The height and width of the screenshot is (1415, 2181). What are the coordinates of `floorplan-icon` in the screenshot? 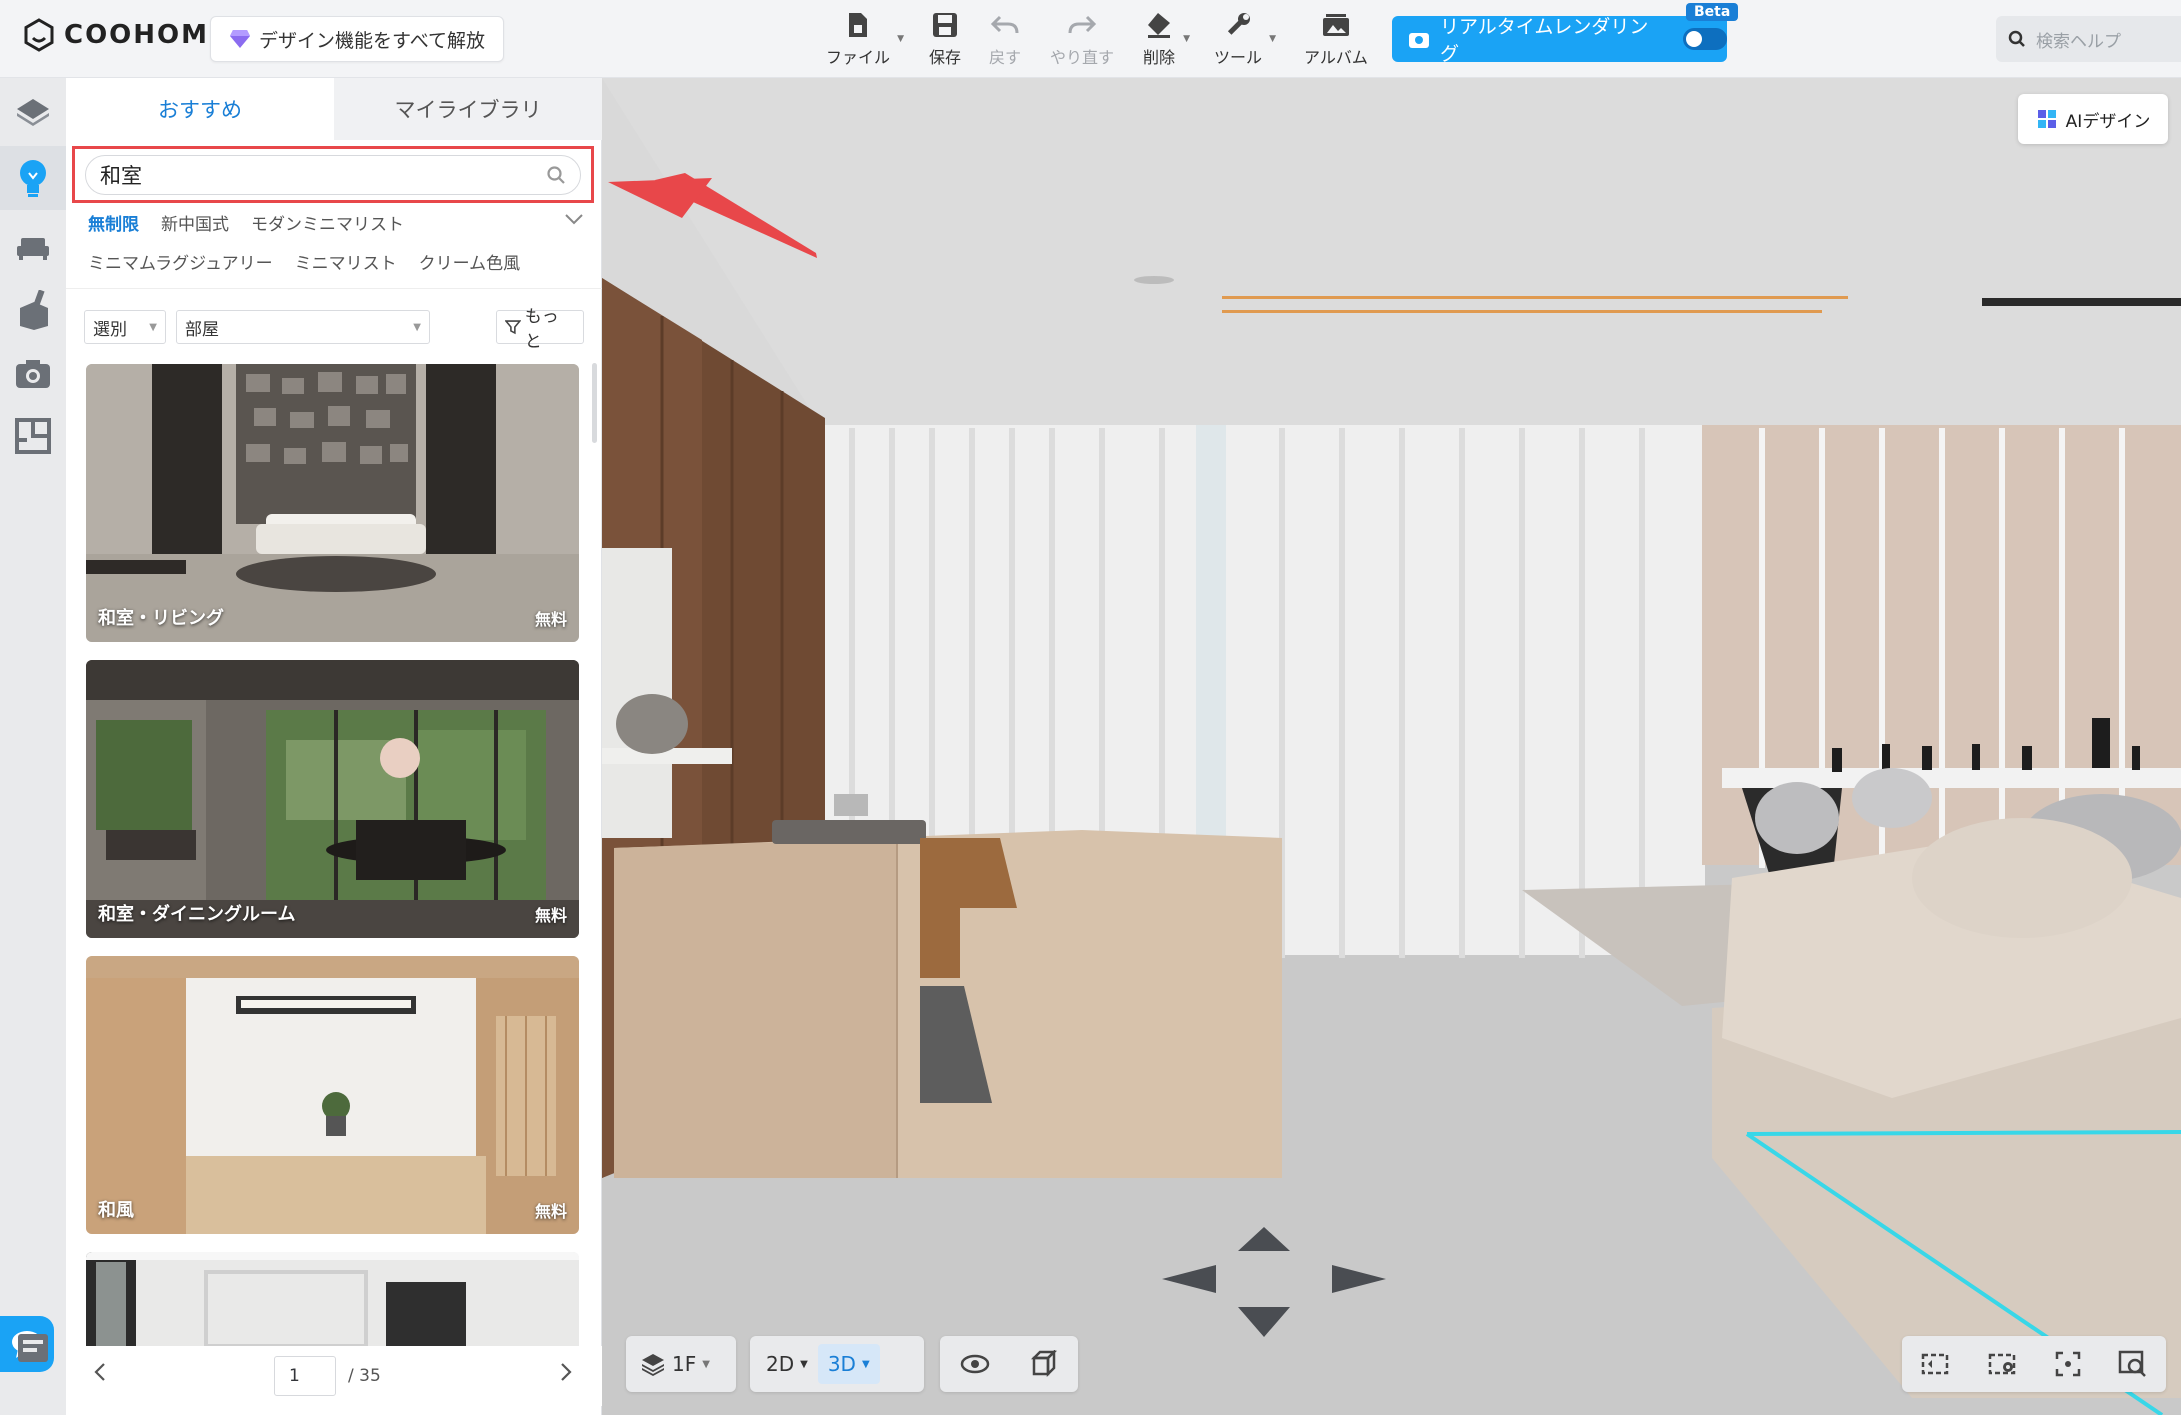 It's located at (33, 436).